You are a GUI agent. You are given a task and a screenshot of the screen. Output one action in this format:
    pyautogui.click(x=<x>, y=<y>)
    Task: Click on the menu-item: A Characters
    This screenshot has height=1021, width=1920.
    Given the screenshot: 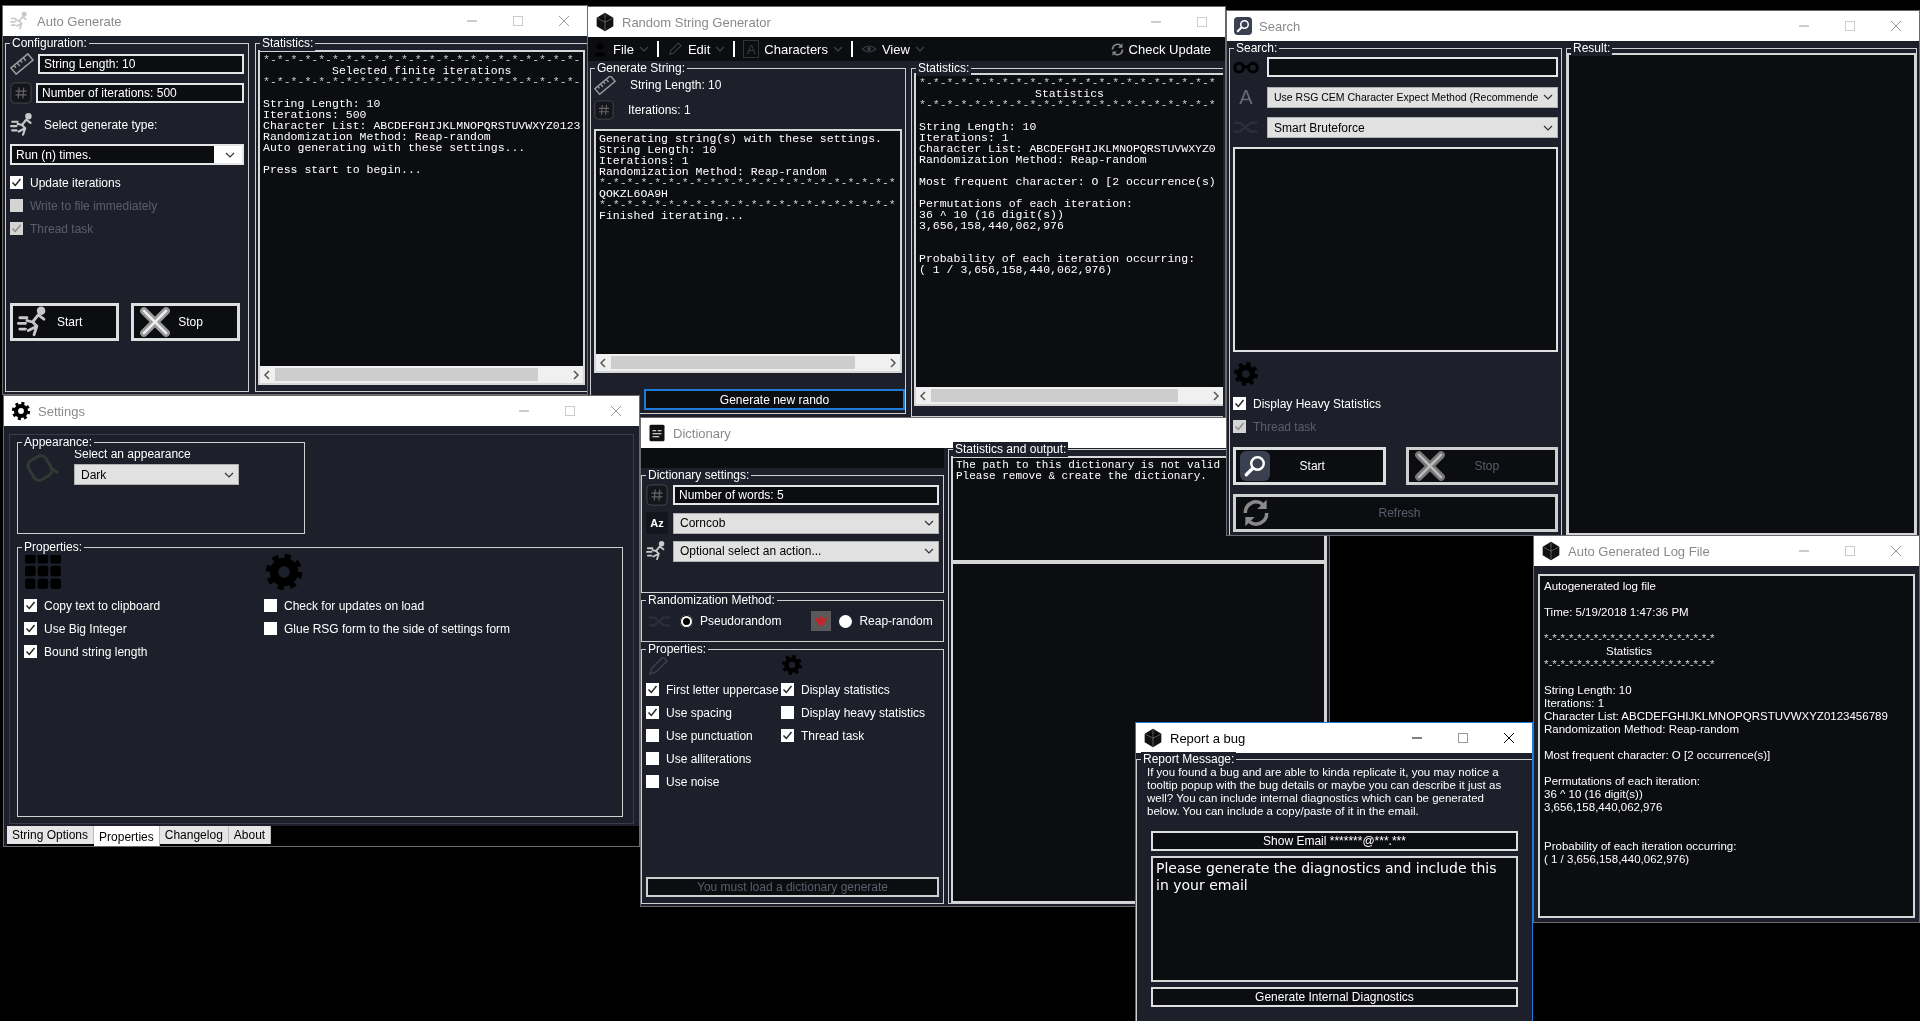 What is the action you would take?
    pyautogui.click(x=793, y=49)
    